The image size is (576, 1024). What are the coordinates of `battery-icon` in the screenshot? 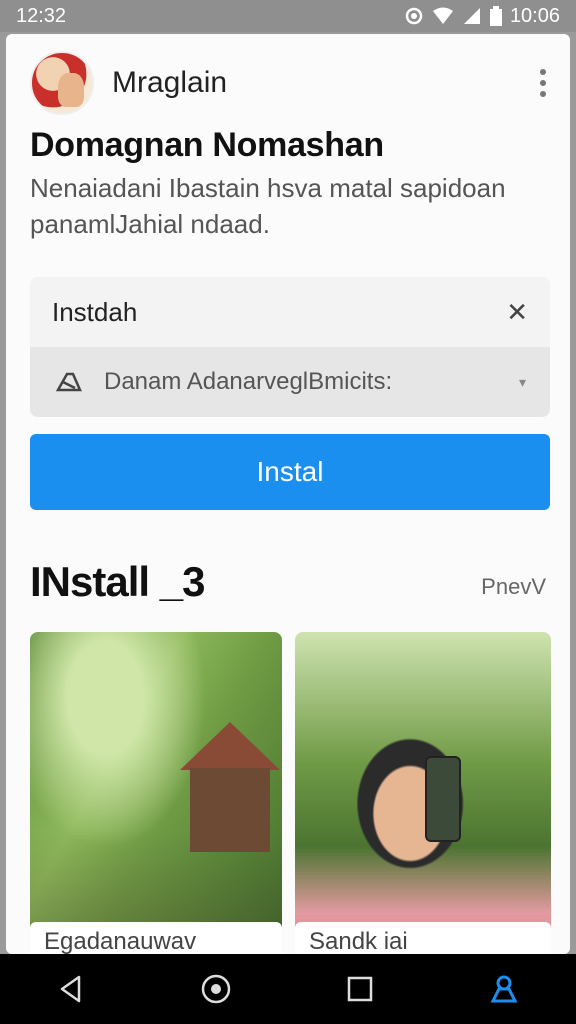 It's located at (495, 16).